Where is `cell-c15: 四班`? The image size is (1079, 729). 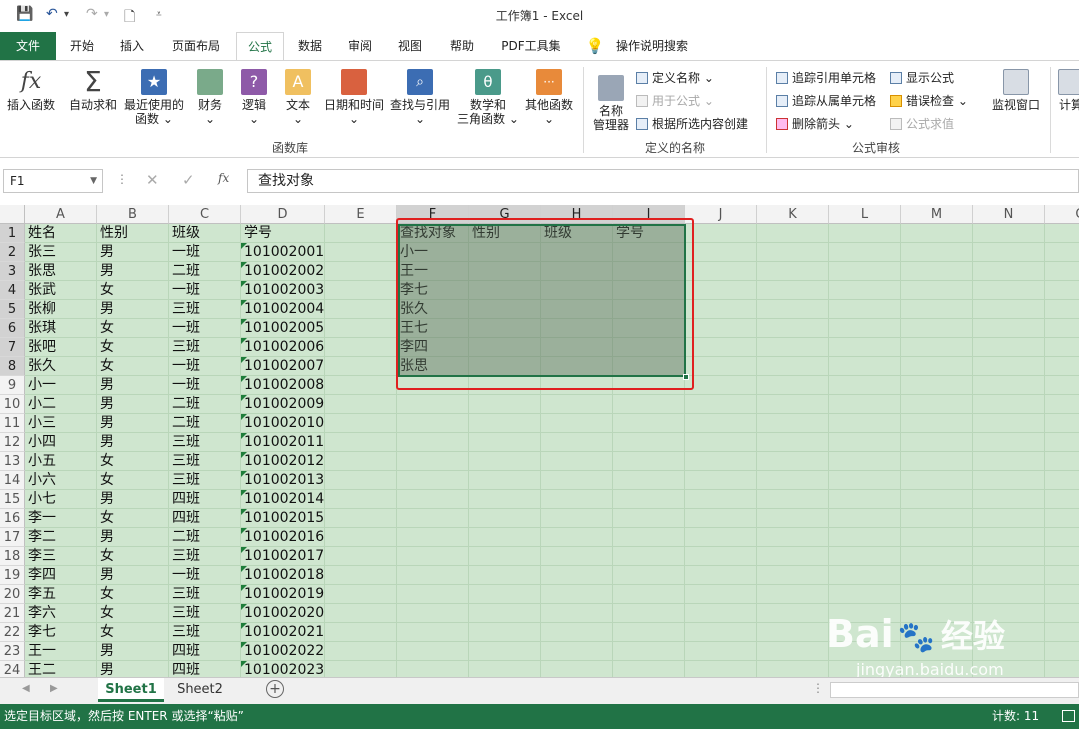
cell-c15: 四班 is located at coordinates (205, 499).